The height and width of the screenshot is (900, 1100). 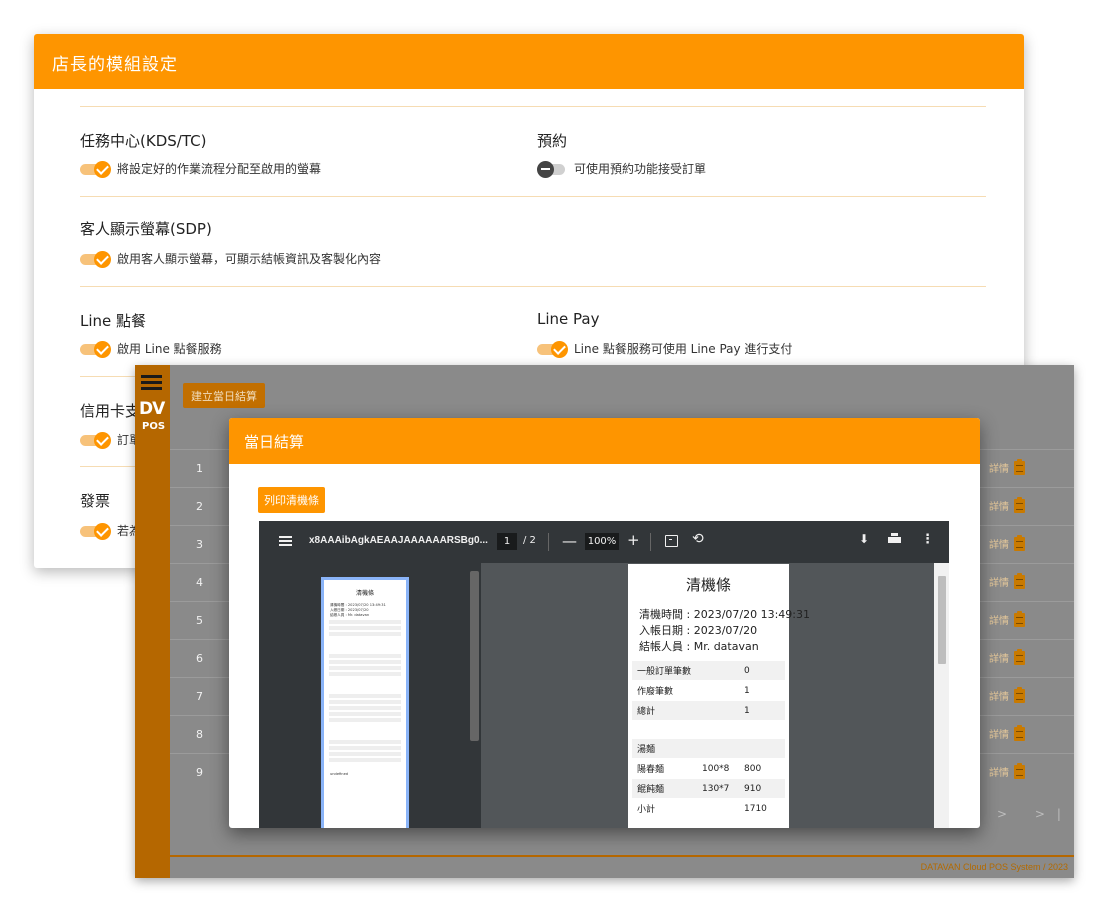 What do you see at coordinates (199, 772) in the screenshot?
I see `row-number: 9` at bounding box center [199, 772].